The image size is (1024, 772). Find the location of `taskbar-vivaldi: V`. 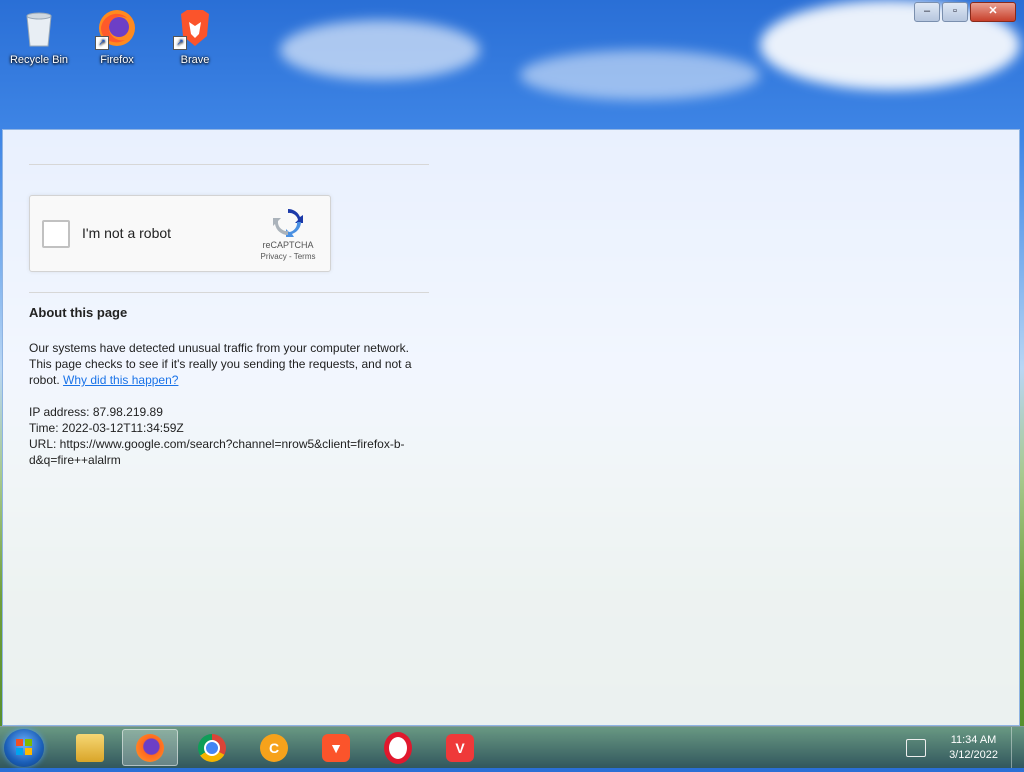

taskbar-vivaldi: V is located at coordinates (460, 747).